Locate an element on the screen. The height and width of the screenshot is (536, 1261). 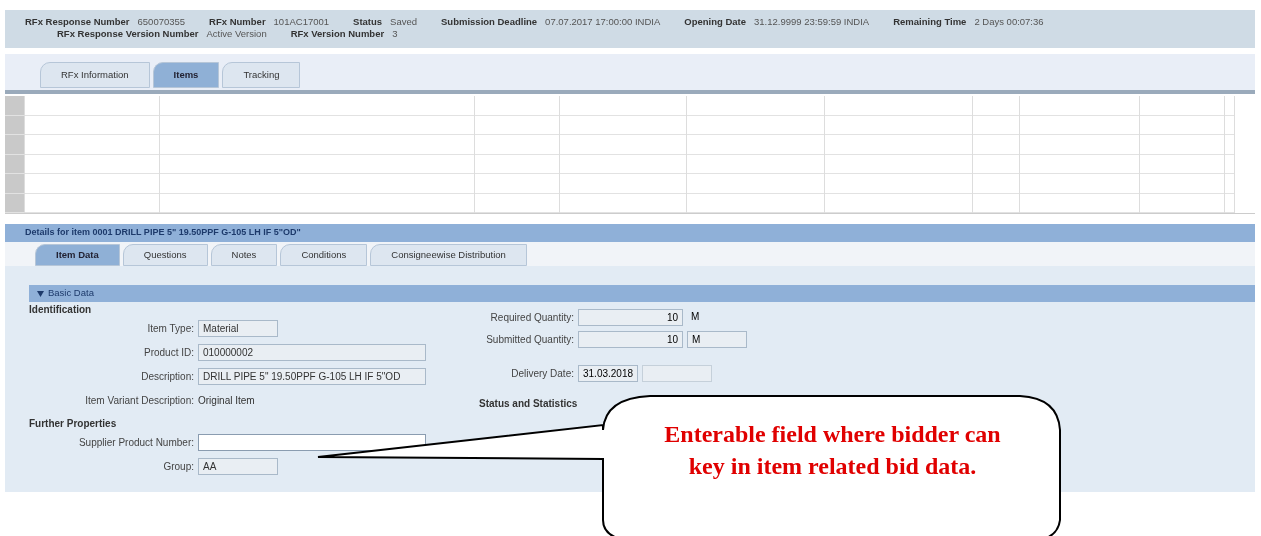
date-field: 31.03.2018 is located at coordinates (608, 373).